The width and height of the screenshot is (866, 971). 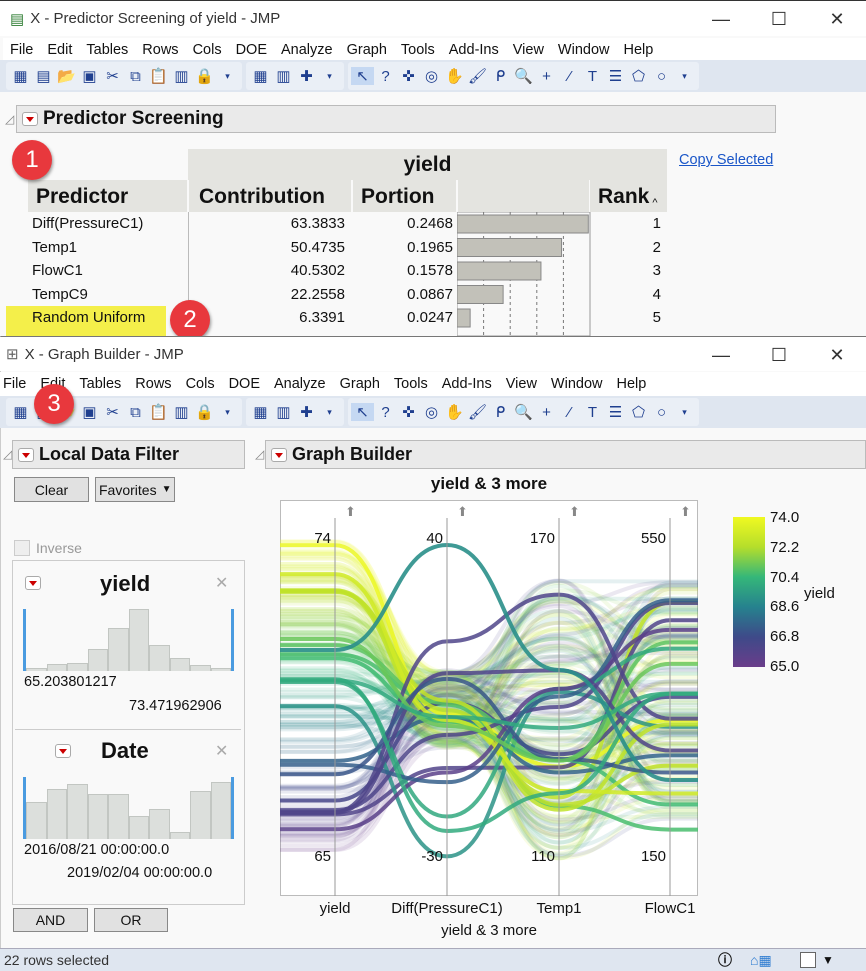 I want to click on menu-rows: Rows, so click(x=153, y=384).